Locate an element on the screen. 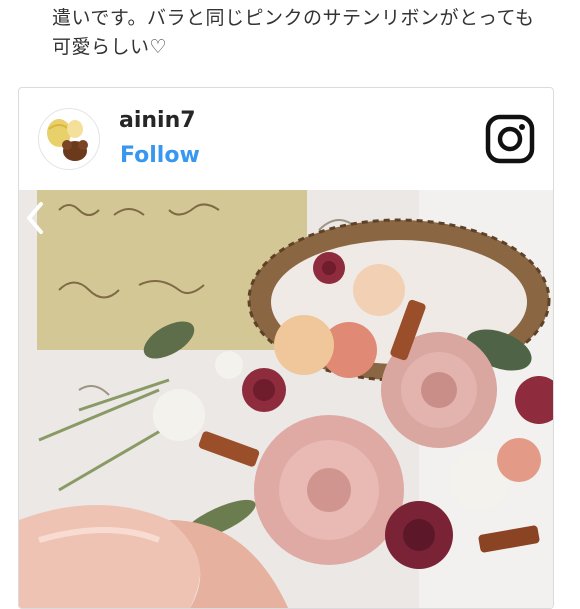 Image resolution: width=580 pixels, height=609 pixels. profile-avatar is located at coordinates (69, 139).